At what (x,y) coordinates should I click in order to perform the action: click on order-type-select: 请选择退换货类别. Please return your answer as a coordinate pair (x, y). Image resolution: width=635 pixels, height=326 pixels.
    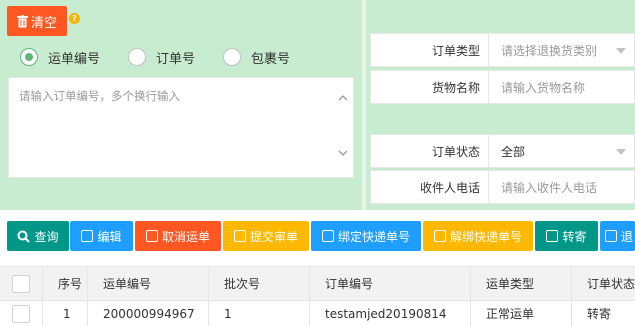
    Looking at the image, I should click on (561, 50).